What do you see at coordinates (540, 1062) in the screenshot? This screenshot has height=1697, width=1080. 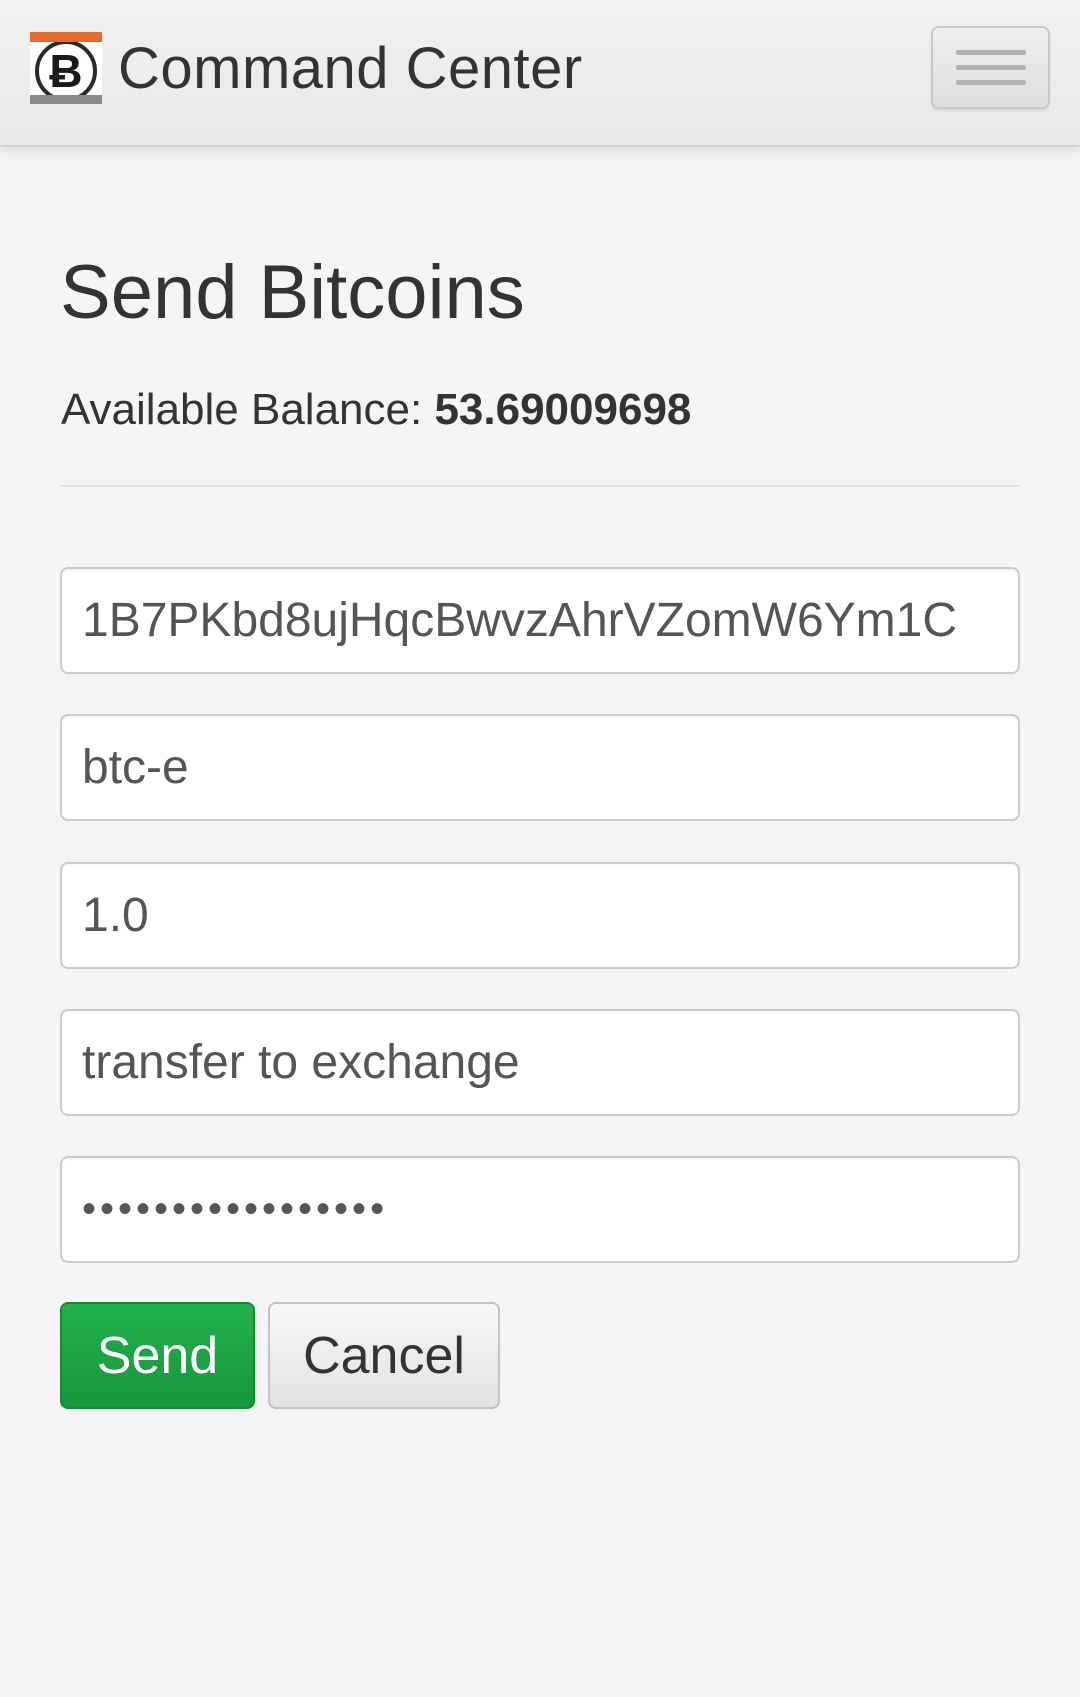 I see `memo-input` at bounding box center [540, 1062].